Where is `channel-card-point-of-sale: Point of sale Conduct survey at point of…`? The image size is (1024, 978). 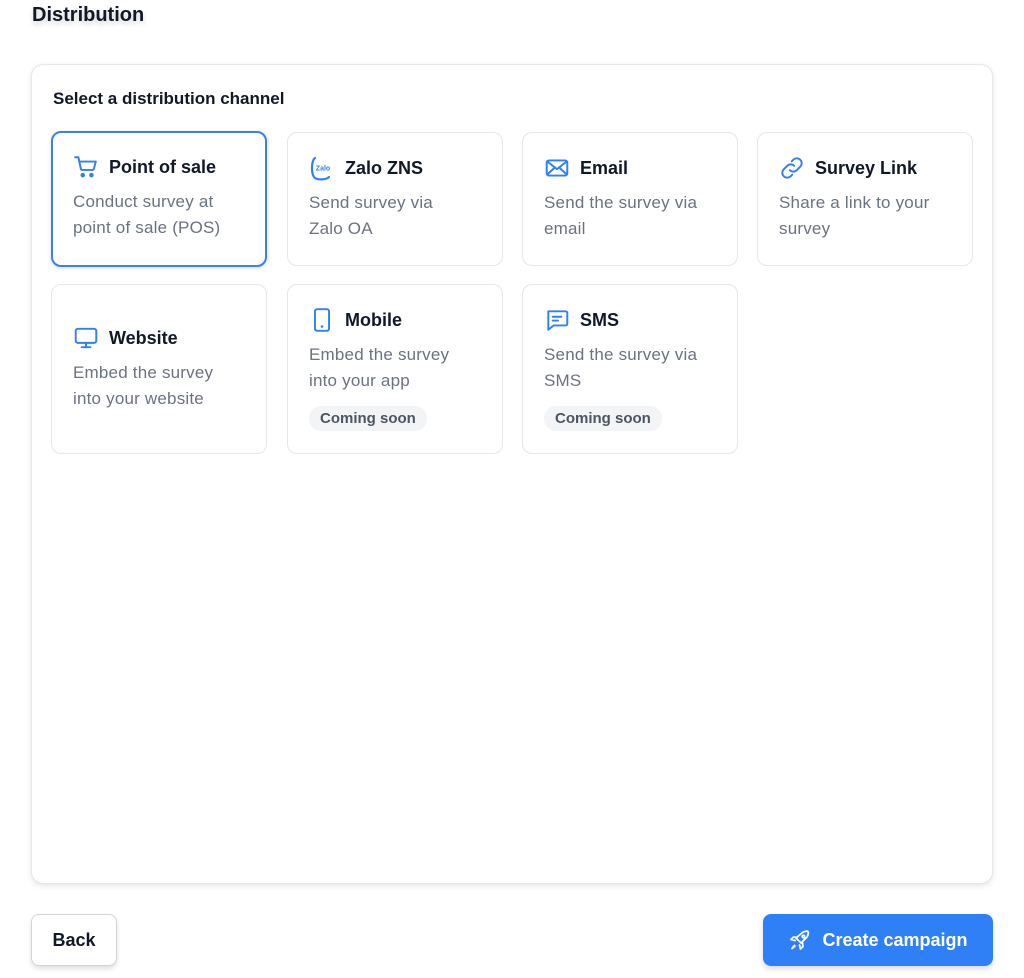
channel-card-point-of-sale: Point of sale Conduct survey at point of… is located at coordinates (159, 199).